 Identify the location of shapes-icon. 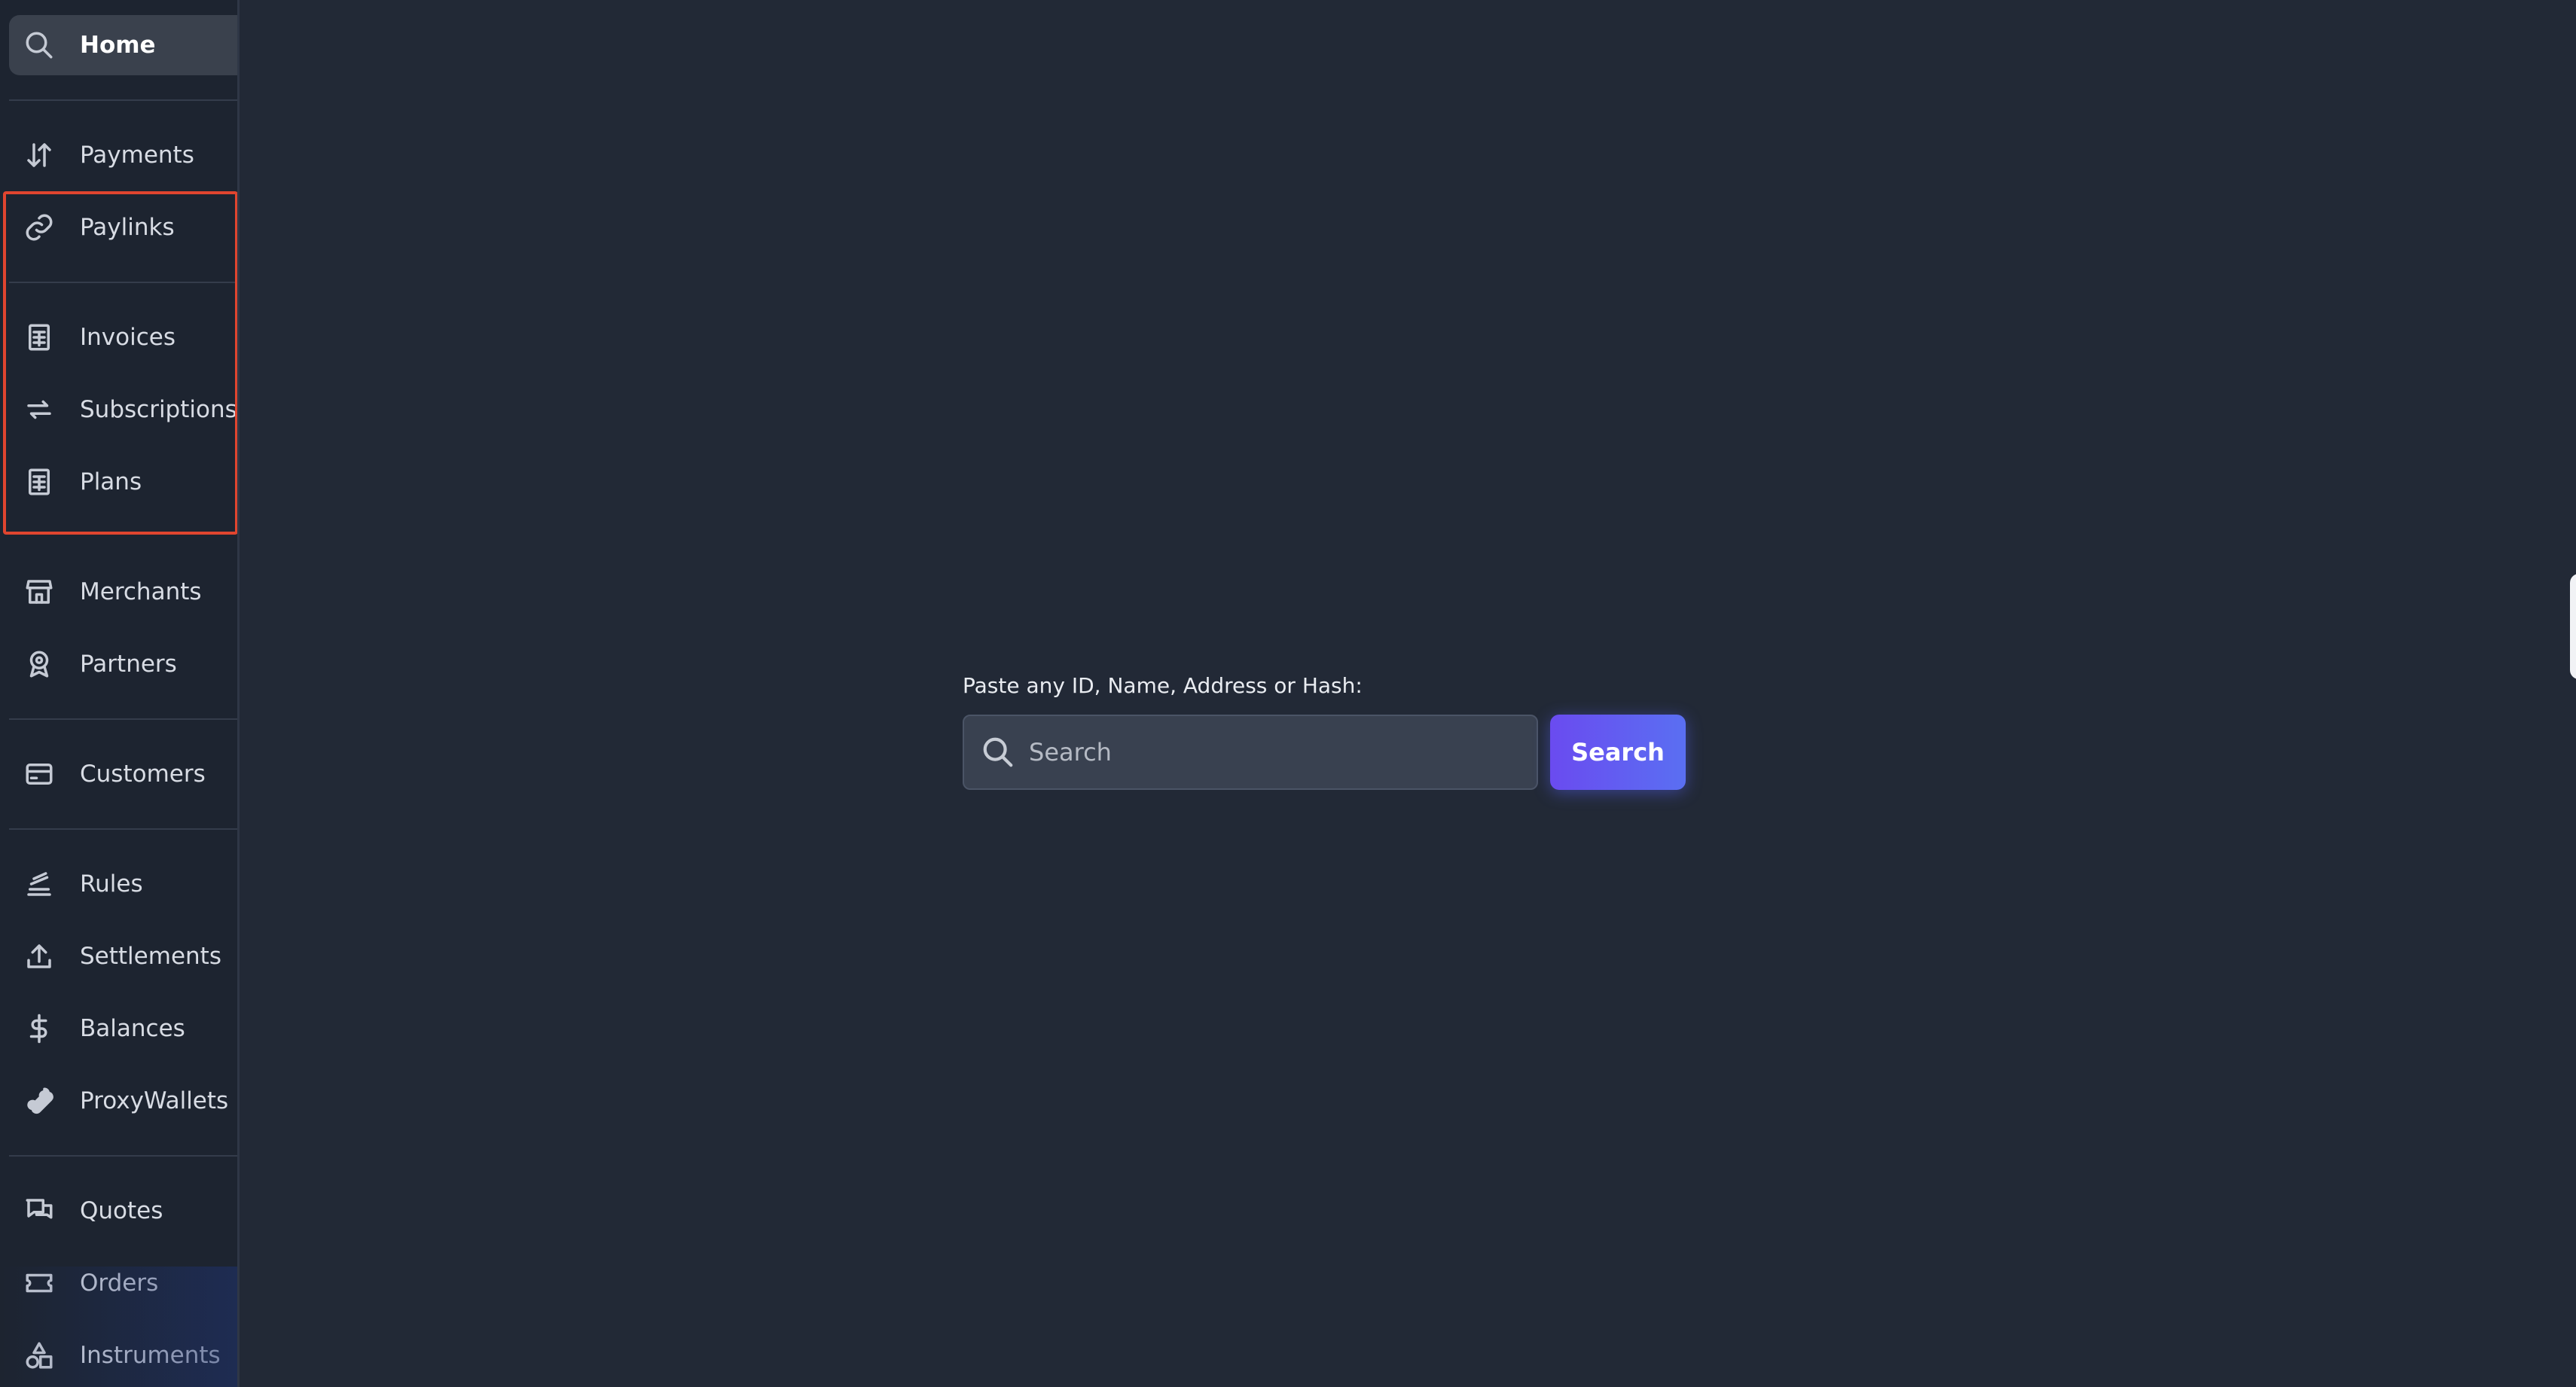
(39, 1355).